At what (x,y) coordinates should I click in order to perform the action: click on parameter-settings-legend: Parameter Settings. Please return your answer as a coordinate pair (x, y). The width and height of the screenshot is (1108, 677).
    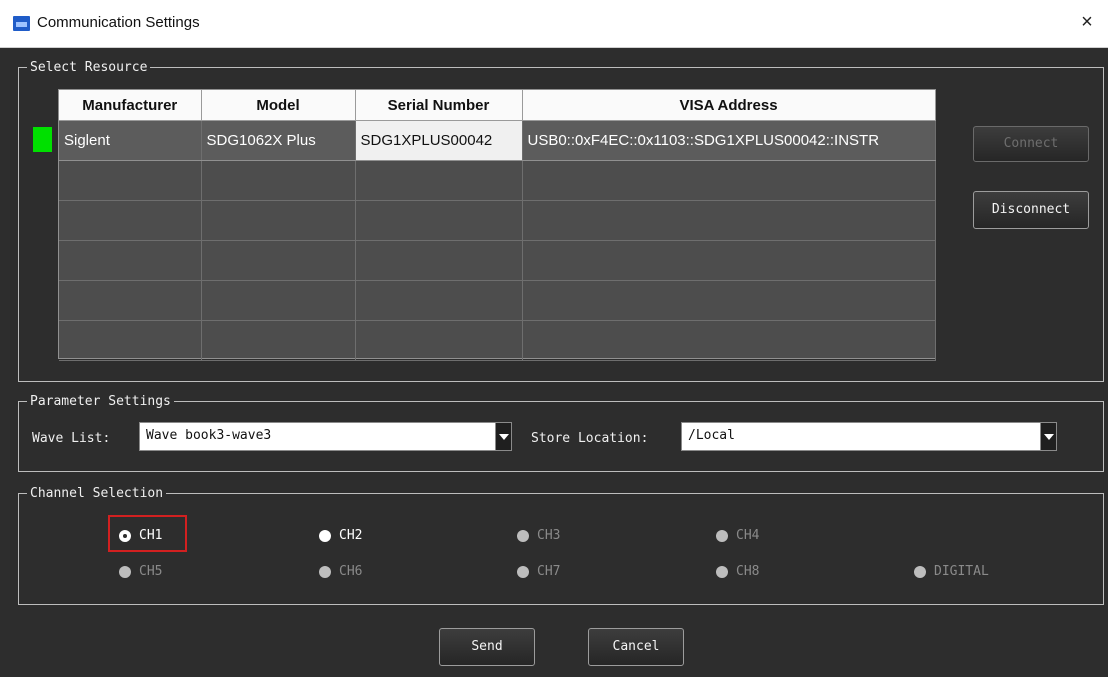
    Looking at the image, I should click on (100, 401).